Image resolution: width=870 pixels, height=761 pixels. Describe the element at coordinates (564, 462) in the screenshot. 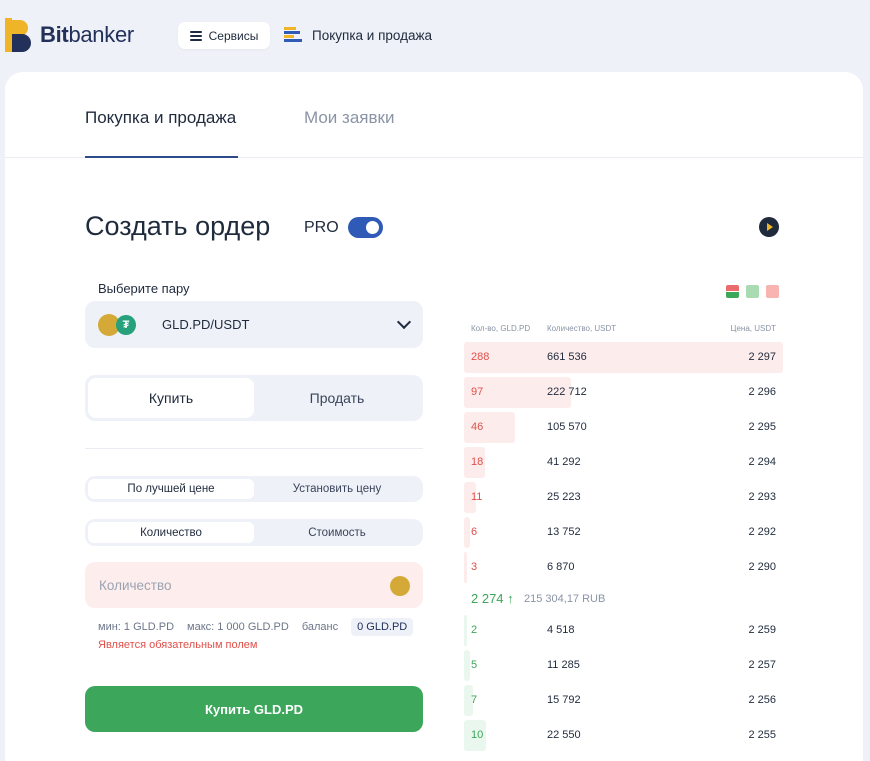

I see `ask-total: 41 292` at that location.